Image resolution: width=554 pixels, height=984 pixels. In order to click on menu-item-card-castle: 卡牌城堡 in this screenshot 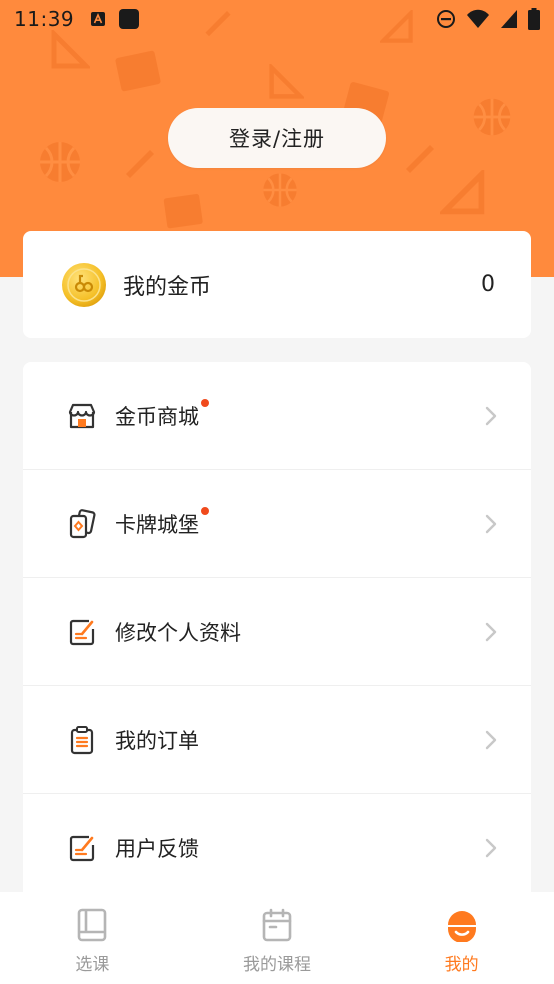, I will do `click(277, 524)`.